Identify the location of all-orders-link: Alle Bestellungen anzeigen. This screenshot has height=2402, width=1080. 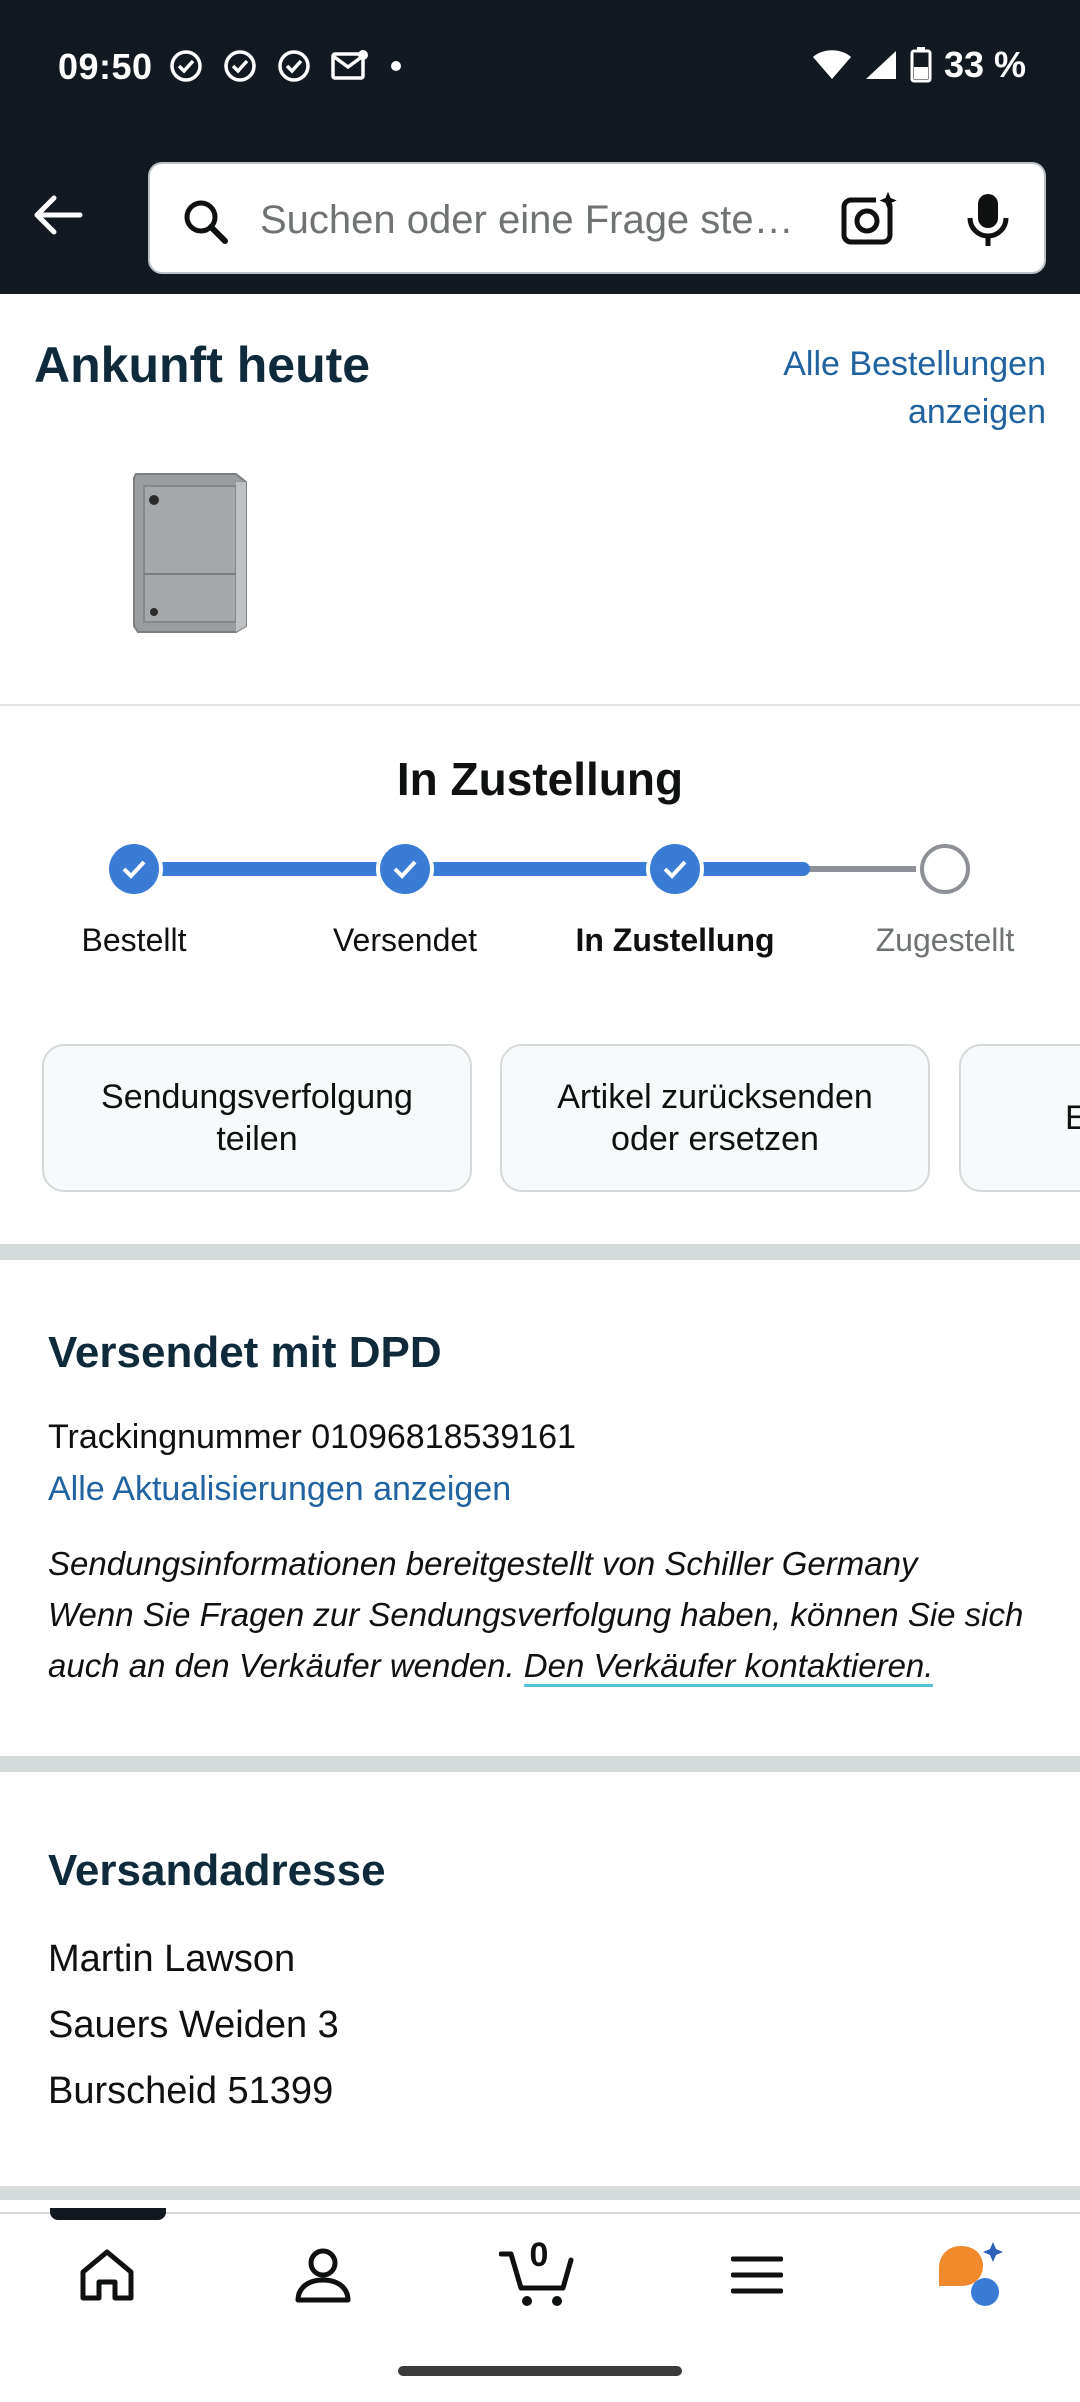
(876, 388).